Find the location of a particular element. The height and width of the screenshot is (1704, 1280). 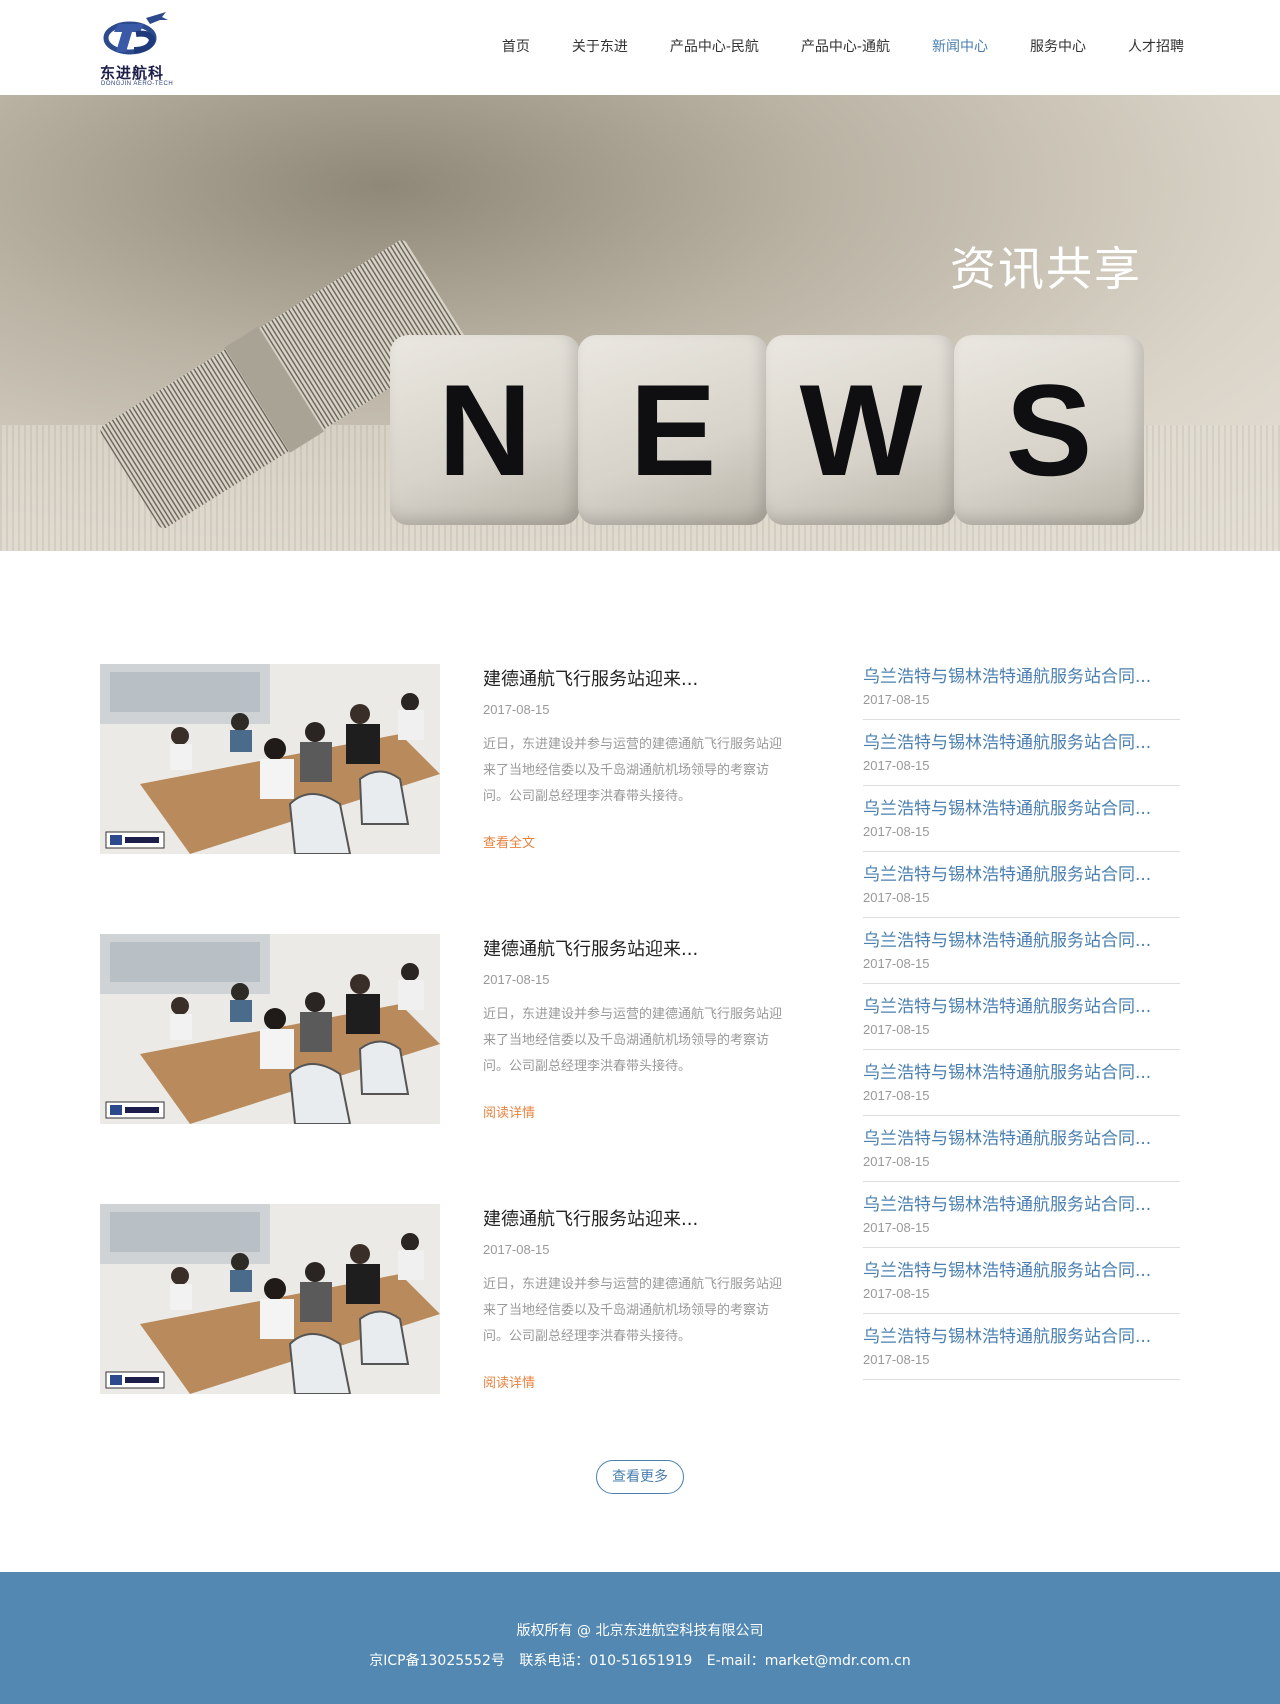

footer-phone: 联系电话：010-51651919 is located at coordinates (606, 1661).